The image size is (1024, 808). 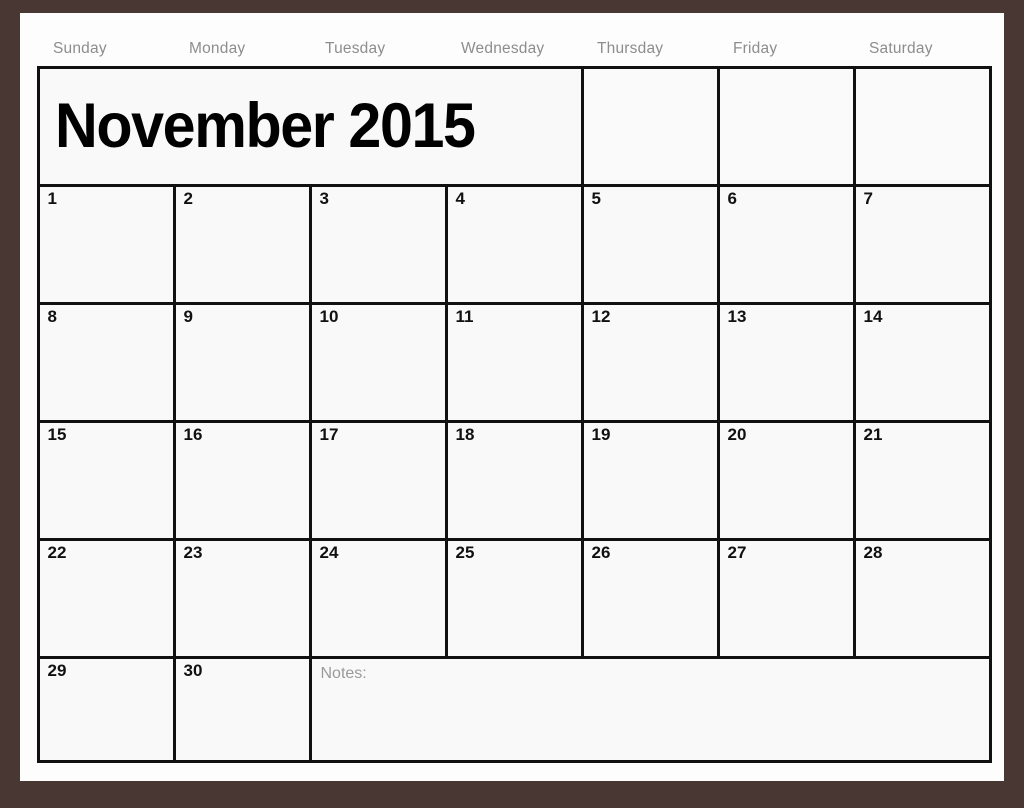 What do you see at coordinates (786, 244) in the screenshot?
I see `day-cell: 6` at bounding box center [786, 244].